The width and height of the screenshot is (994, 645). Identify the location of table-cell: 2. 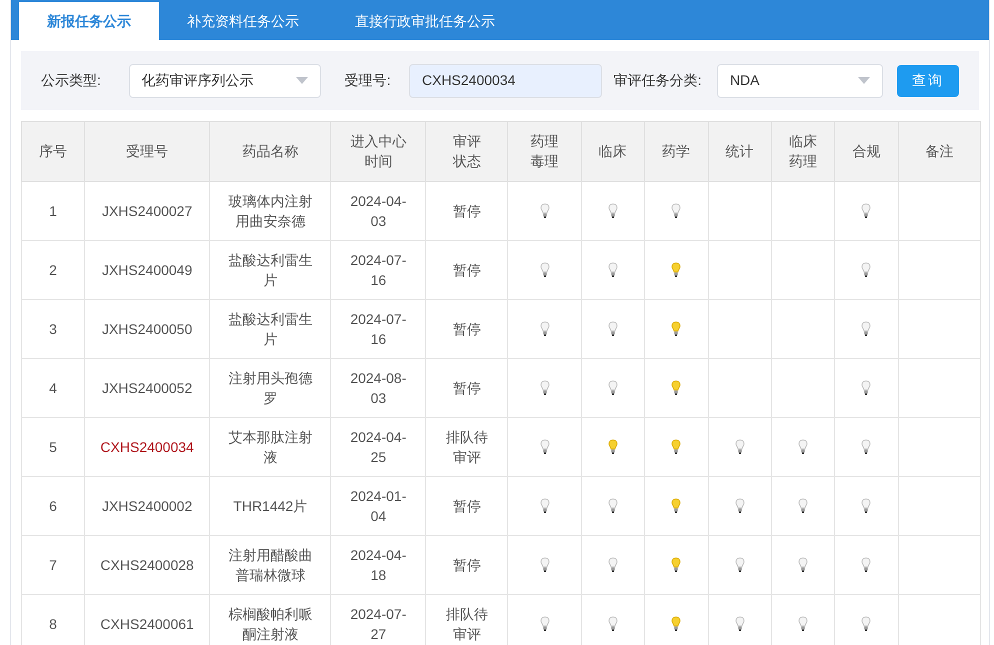
(53, 270).